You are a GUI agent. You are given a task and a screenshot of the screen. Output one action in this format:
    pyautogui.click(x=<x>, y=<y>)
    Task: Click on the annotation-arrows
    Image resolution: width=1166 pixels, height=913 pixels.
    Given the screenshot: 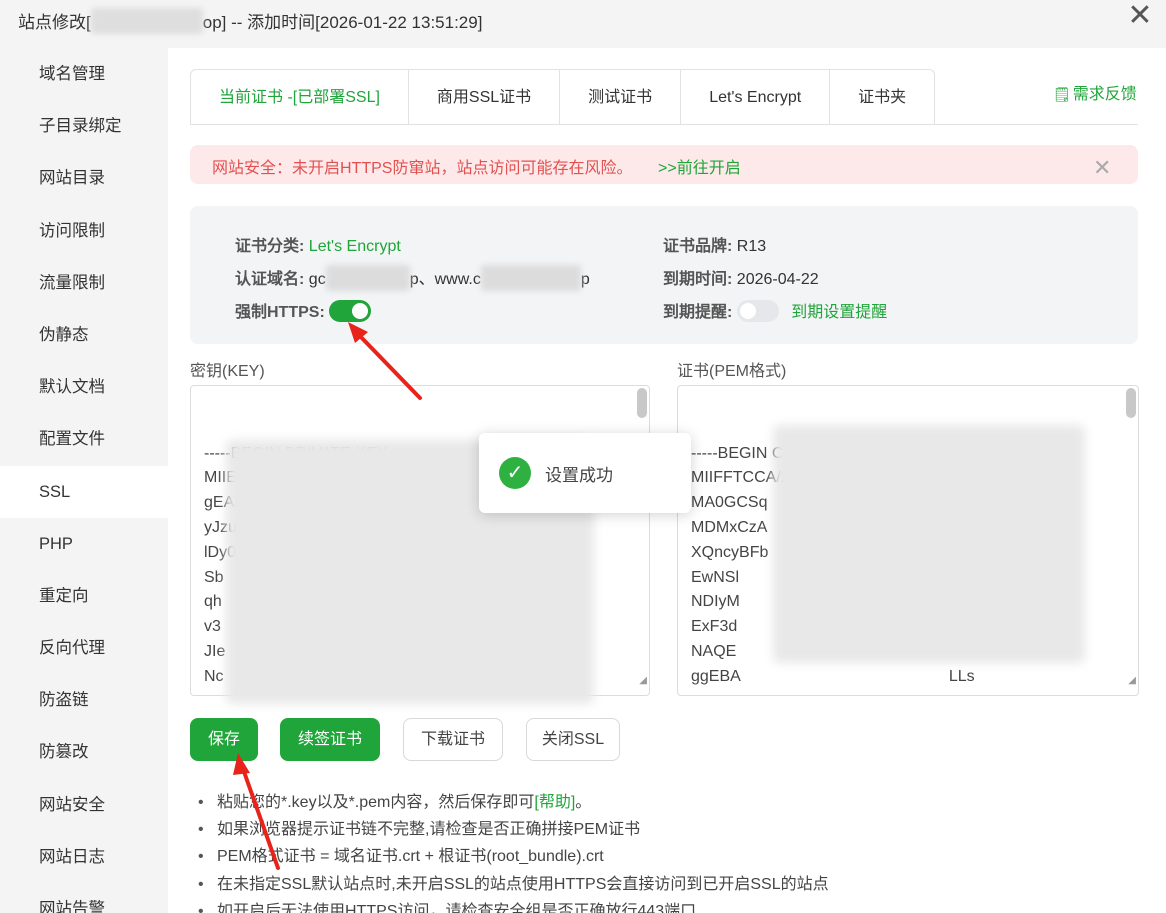 What is the action you would take?
    pyautogui.click(x=327, y=596)
    